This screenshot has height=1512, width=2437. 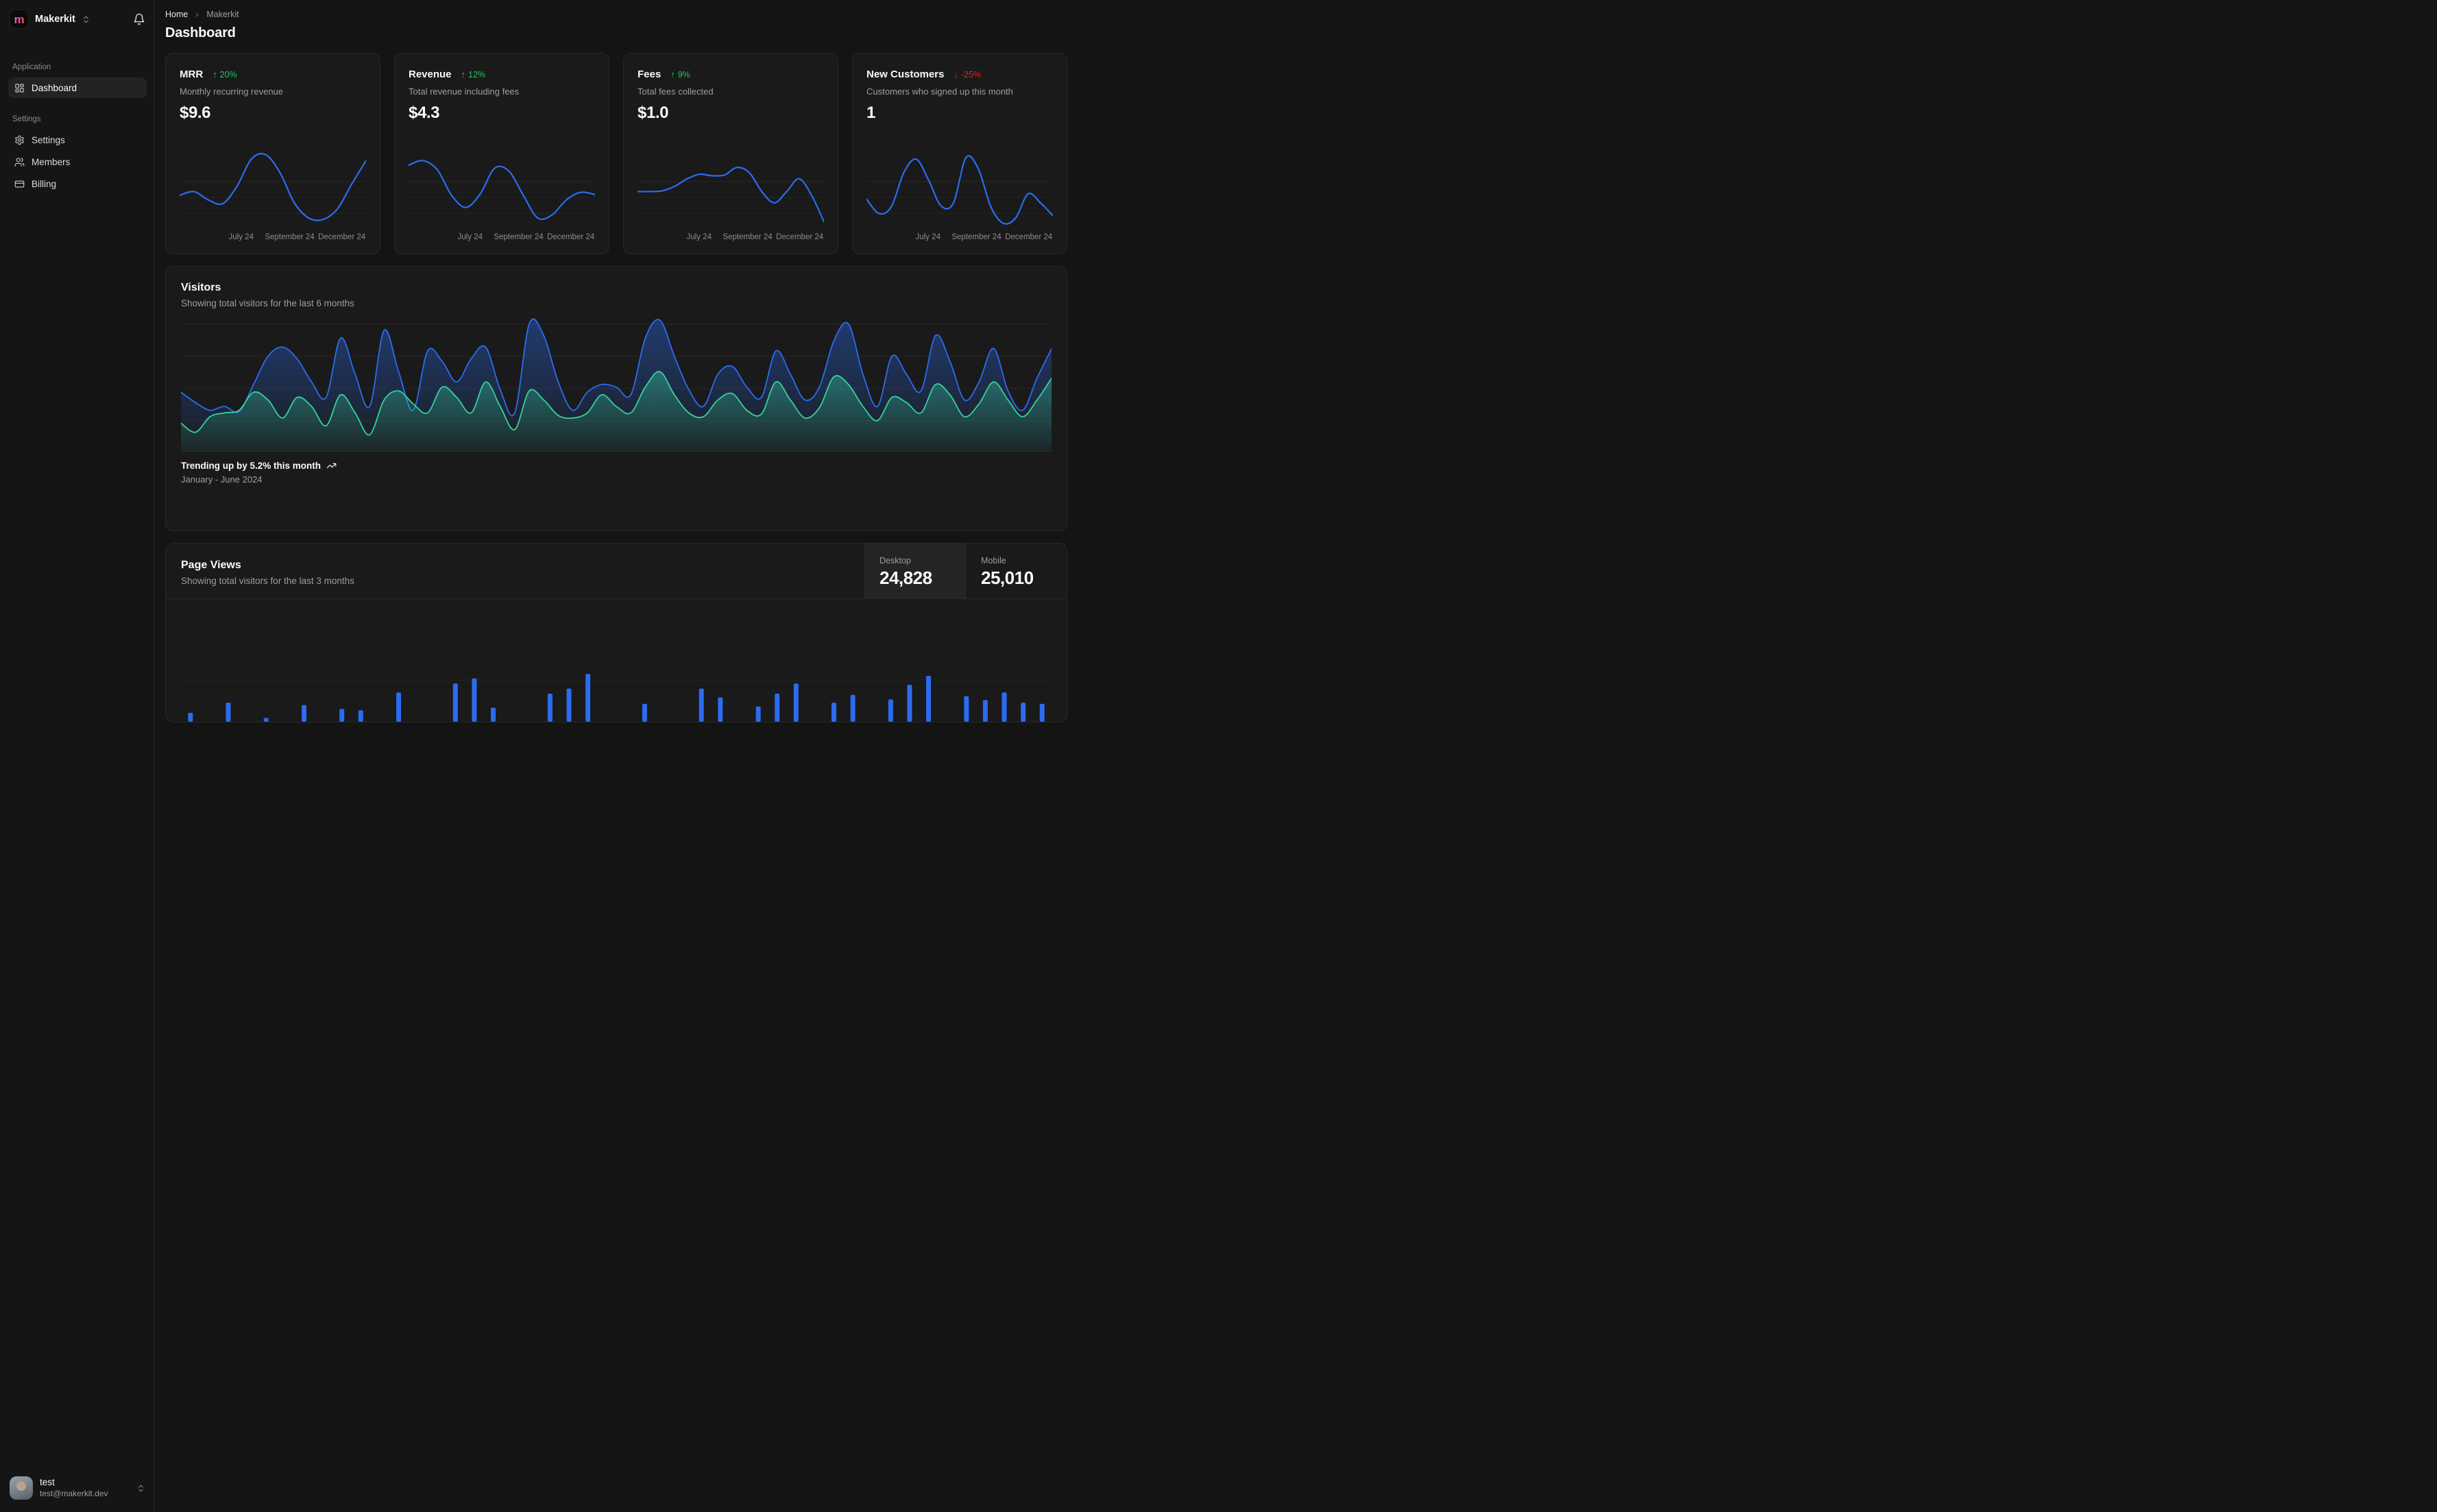 I want to click on user-avatar, so click(x=22, y=1488).